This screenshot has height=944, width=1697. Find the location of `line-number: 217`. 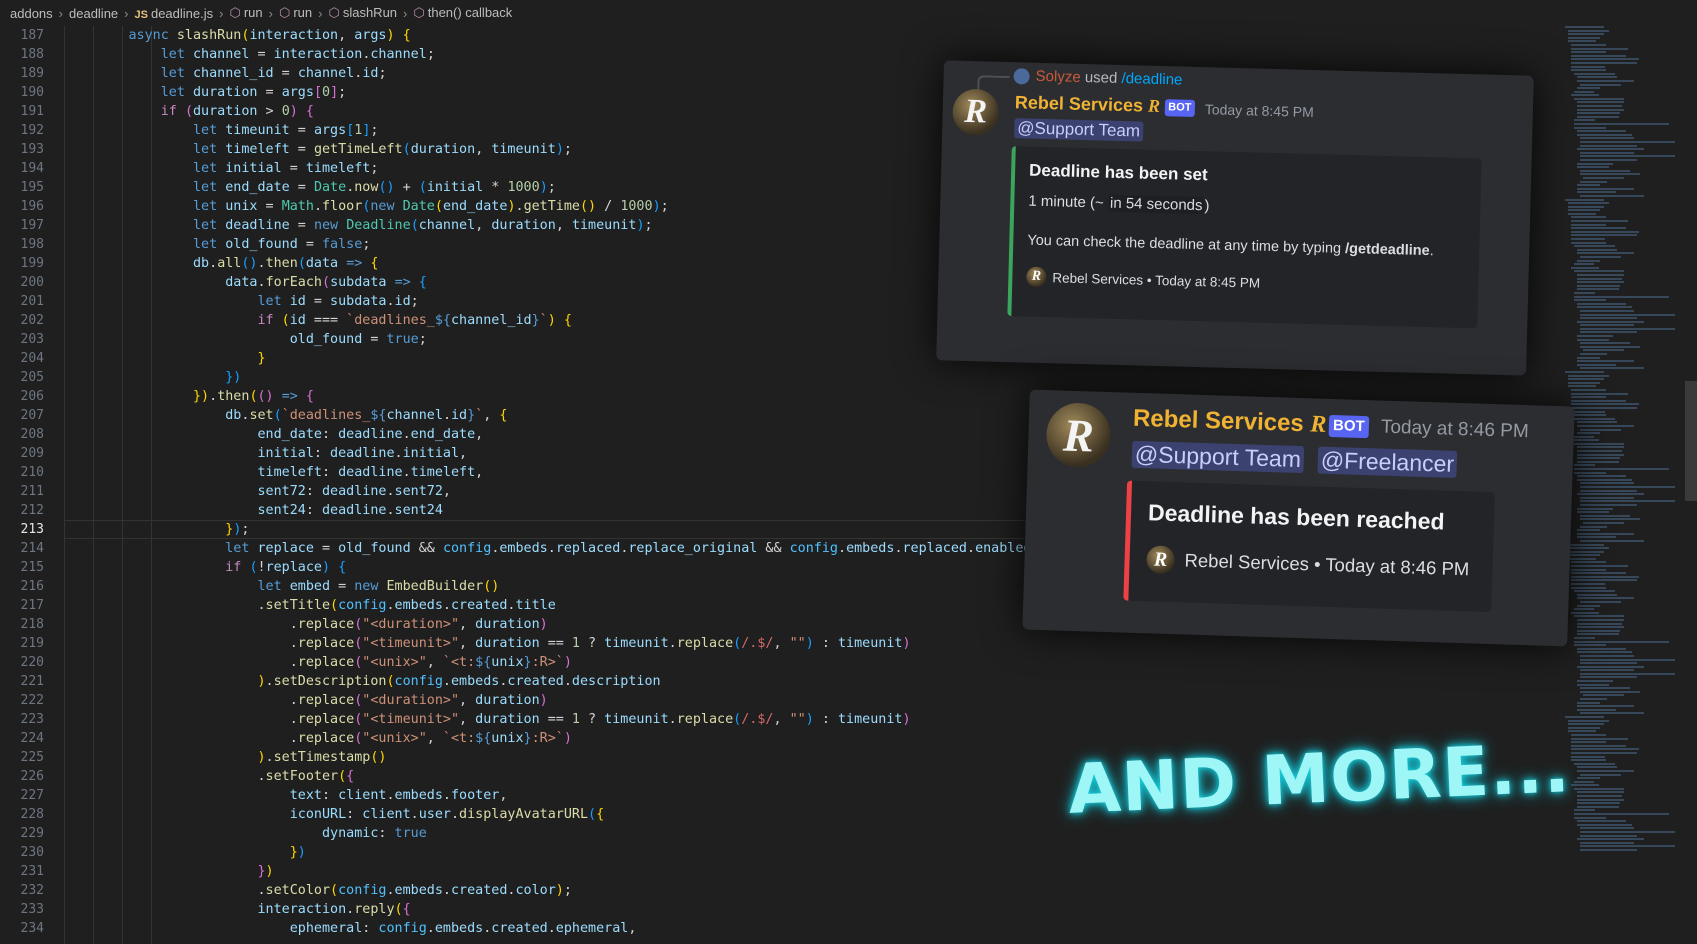

line-number: 217 is located at coordinates (26, 605).